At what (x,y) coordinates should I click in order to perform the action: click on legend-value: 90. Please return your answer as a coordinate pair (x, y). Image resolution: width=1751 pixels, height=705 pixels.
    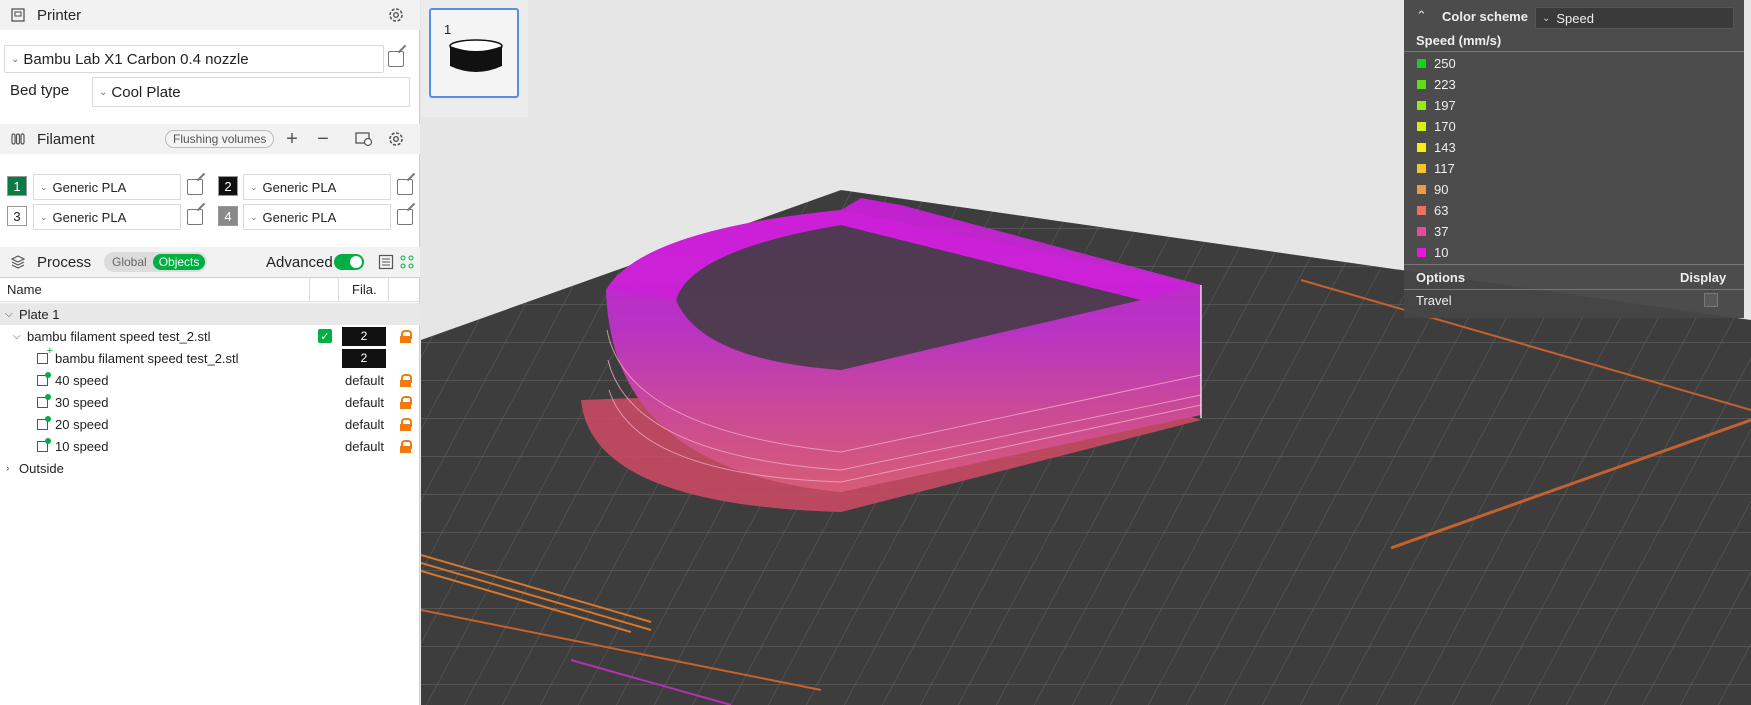
    Looking at the image, I should click on (1441, 189).